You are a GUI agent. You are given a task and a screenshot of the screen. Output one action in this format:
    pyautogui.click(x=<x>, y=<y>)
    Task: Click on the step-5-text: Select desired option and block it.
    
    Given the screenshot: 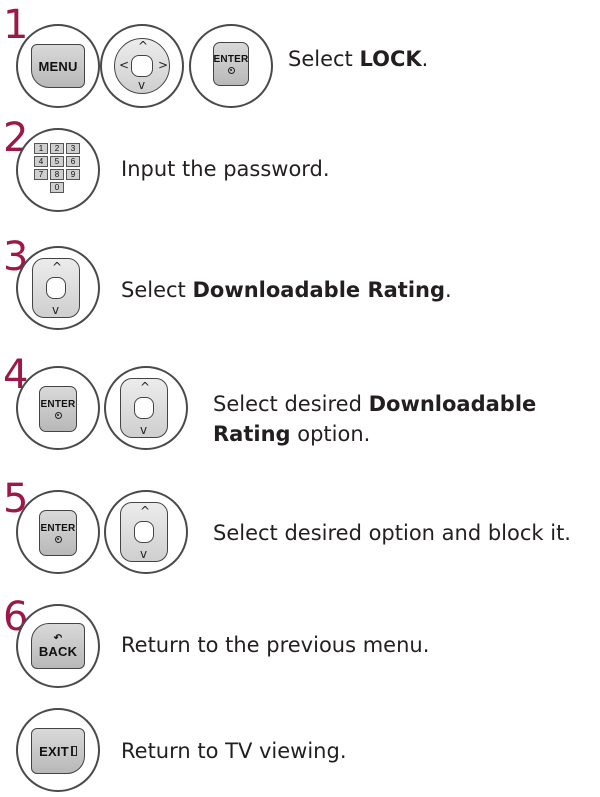 What is the action you would take?
    pyautogui.click(x=392, y=533)
    